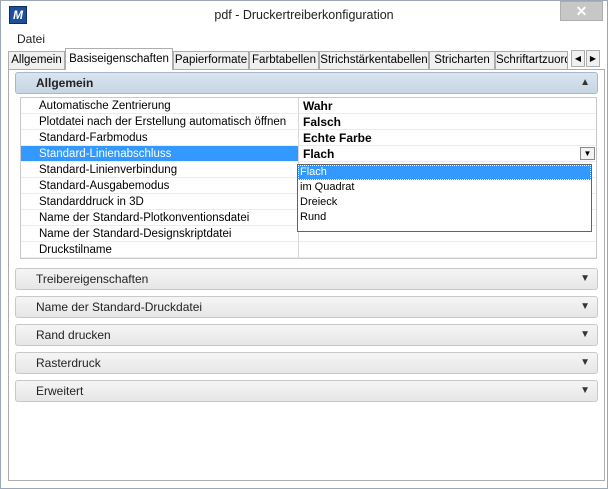 Image resolution: width=608 pixels, height=489 pixels. I want to click on tab-color-tables: Farbtabellen, so click(284, 60).